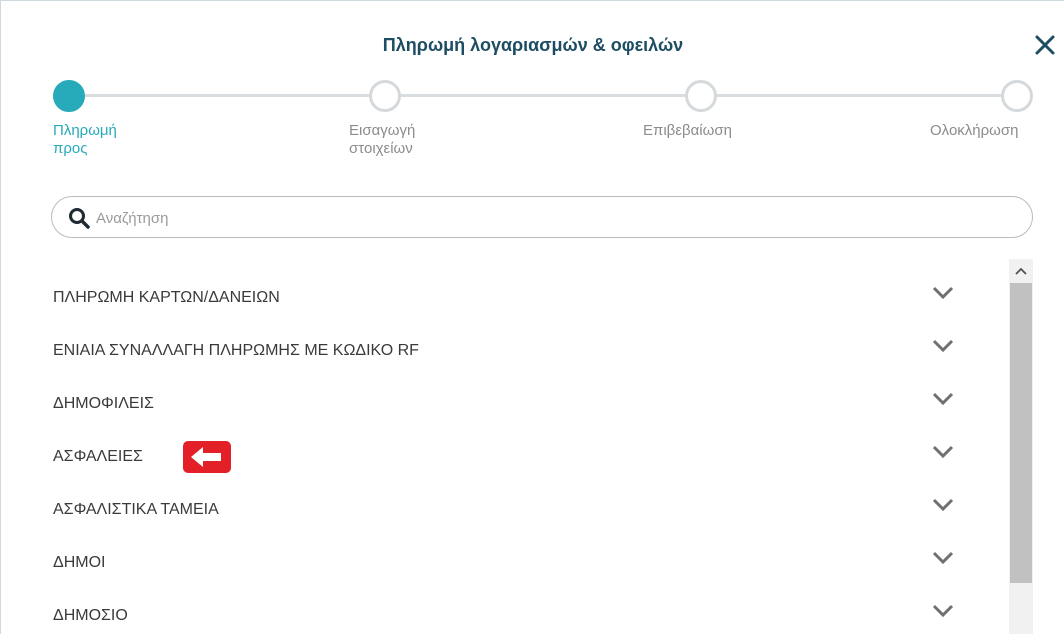 The image size is (1064, 634). I want to click on scrollbar-thumb, so click(1021, 433).